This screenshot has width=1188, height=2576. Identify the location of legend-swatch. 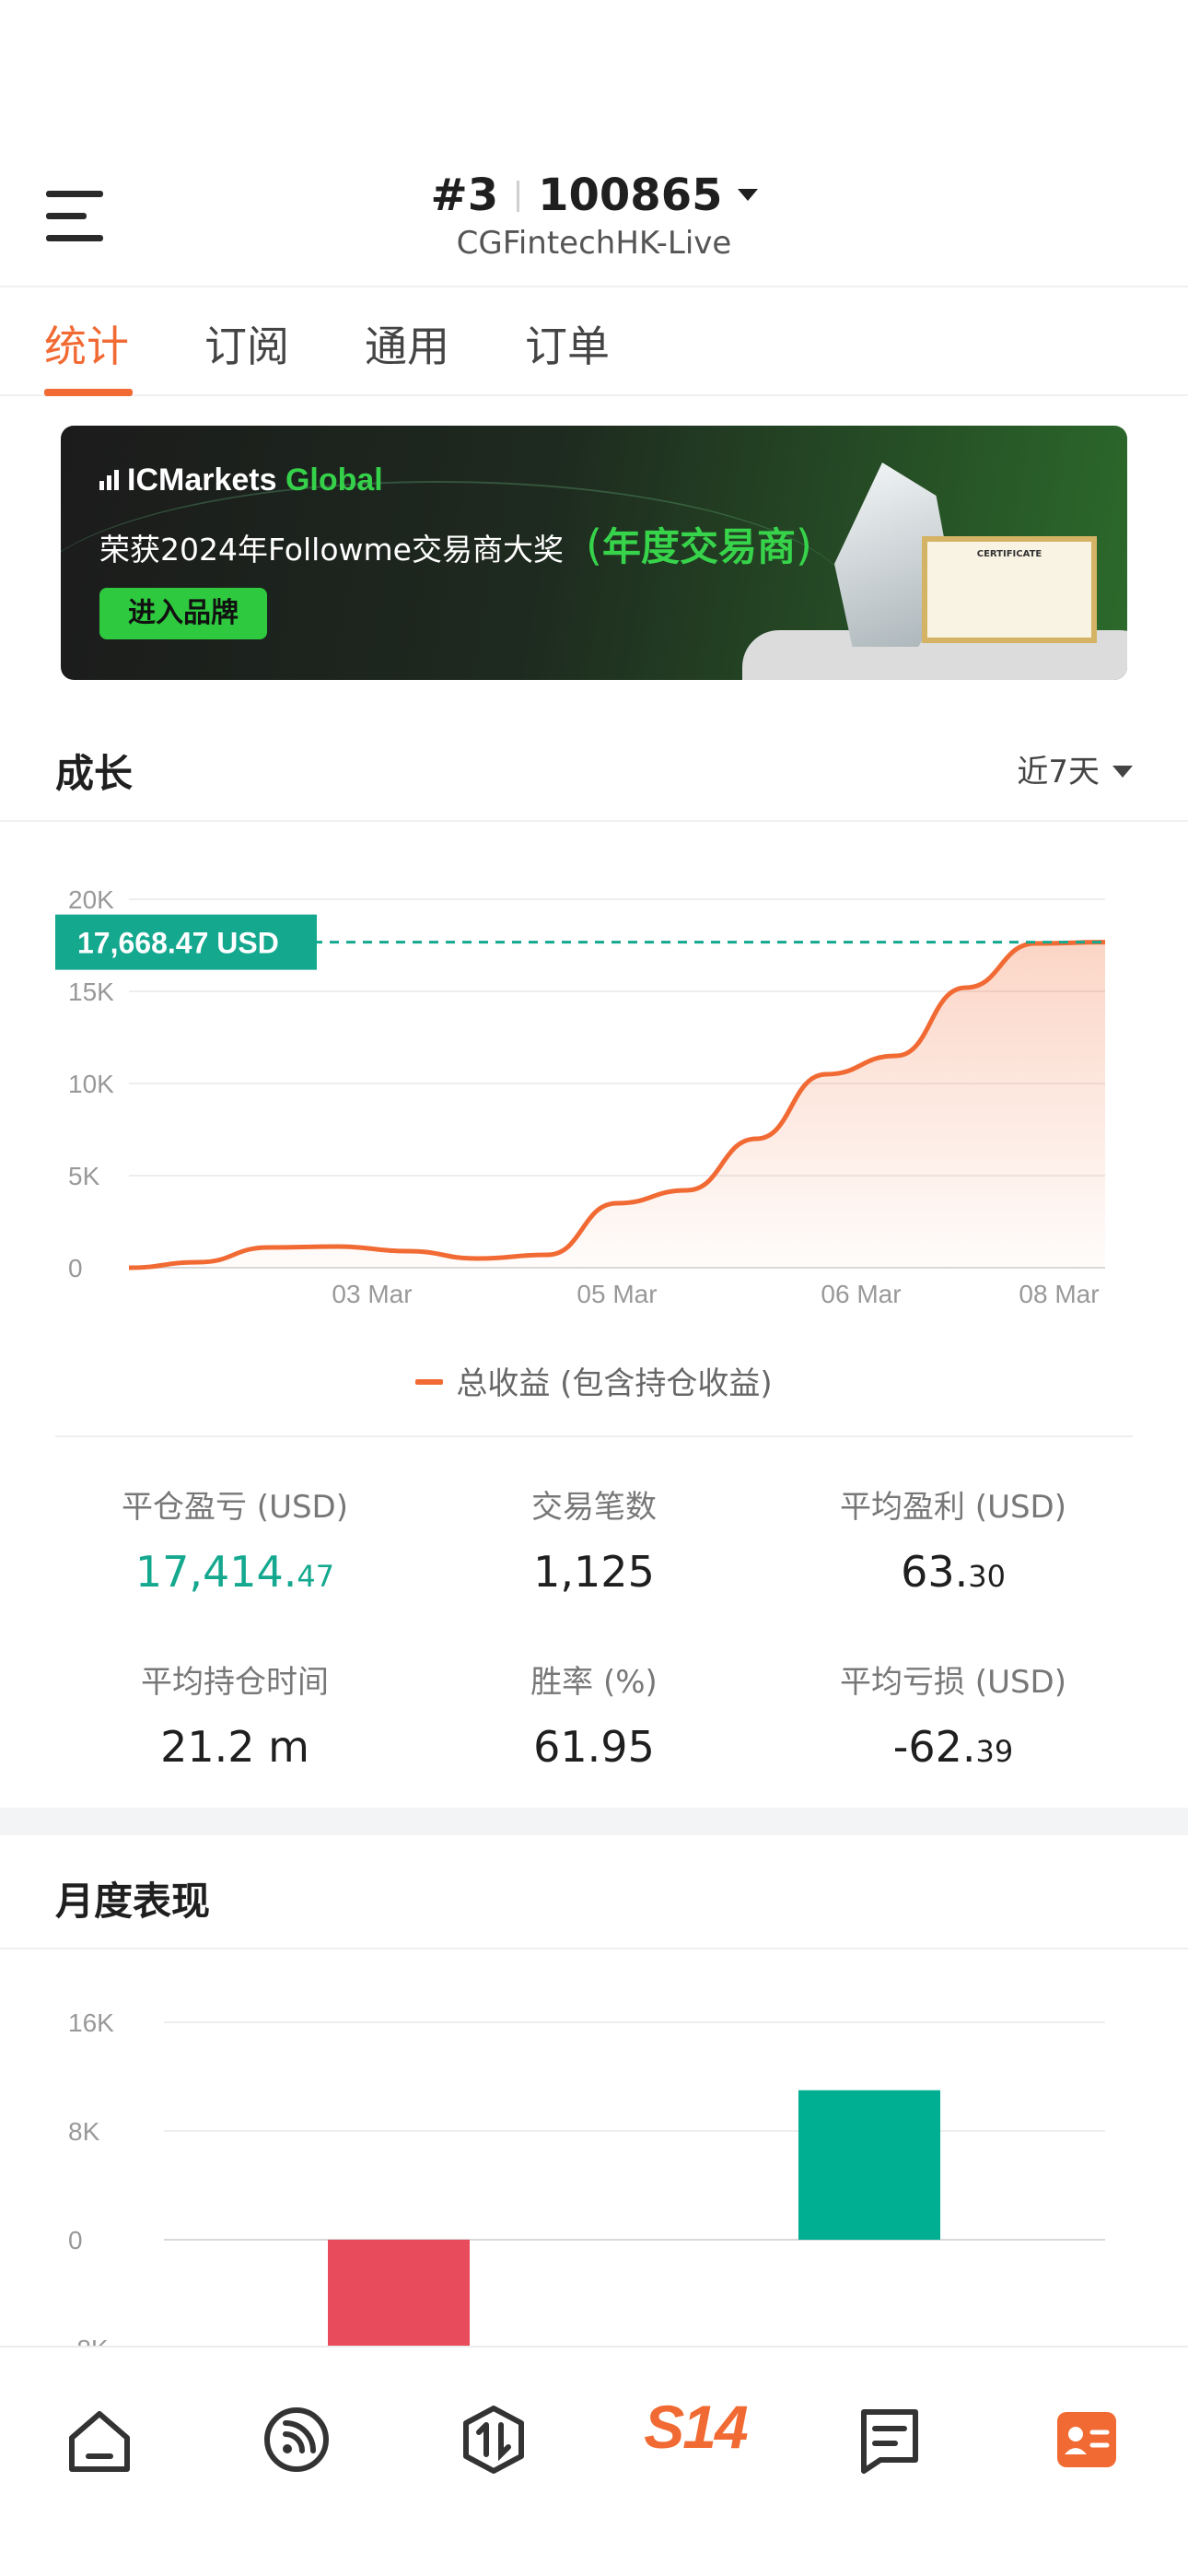
(429, 1382).